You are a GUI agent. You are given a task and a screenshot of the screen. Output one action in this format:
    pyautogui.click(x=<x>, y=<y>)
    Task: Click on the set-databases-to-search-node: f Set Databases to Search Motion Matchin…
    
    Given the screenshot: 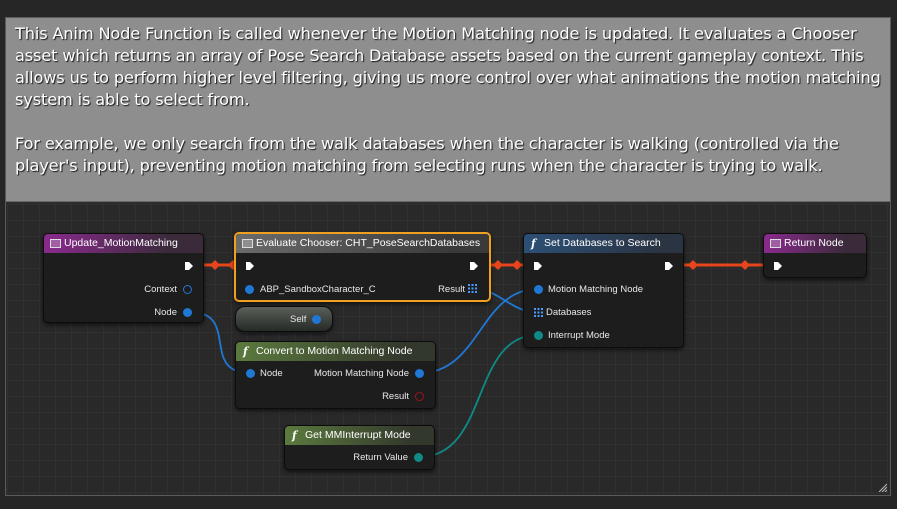 What is the action you would take?
    pyautogui.click(x=603, y=290)
    